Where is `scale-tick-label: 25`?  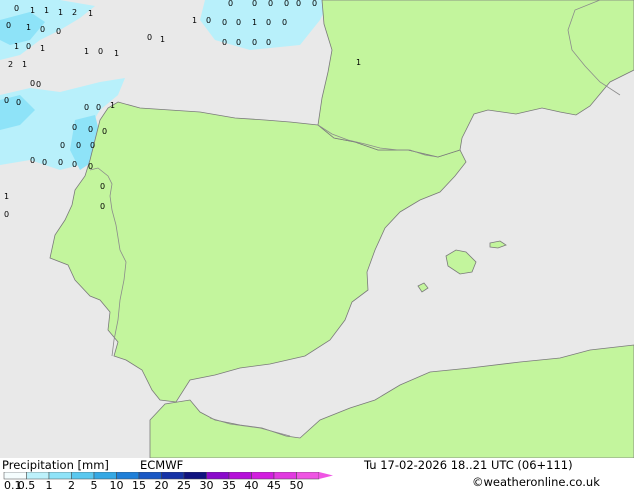 scale-tick-label: 25 is located at coordinates (184, 484).